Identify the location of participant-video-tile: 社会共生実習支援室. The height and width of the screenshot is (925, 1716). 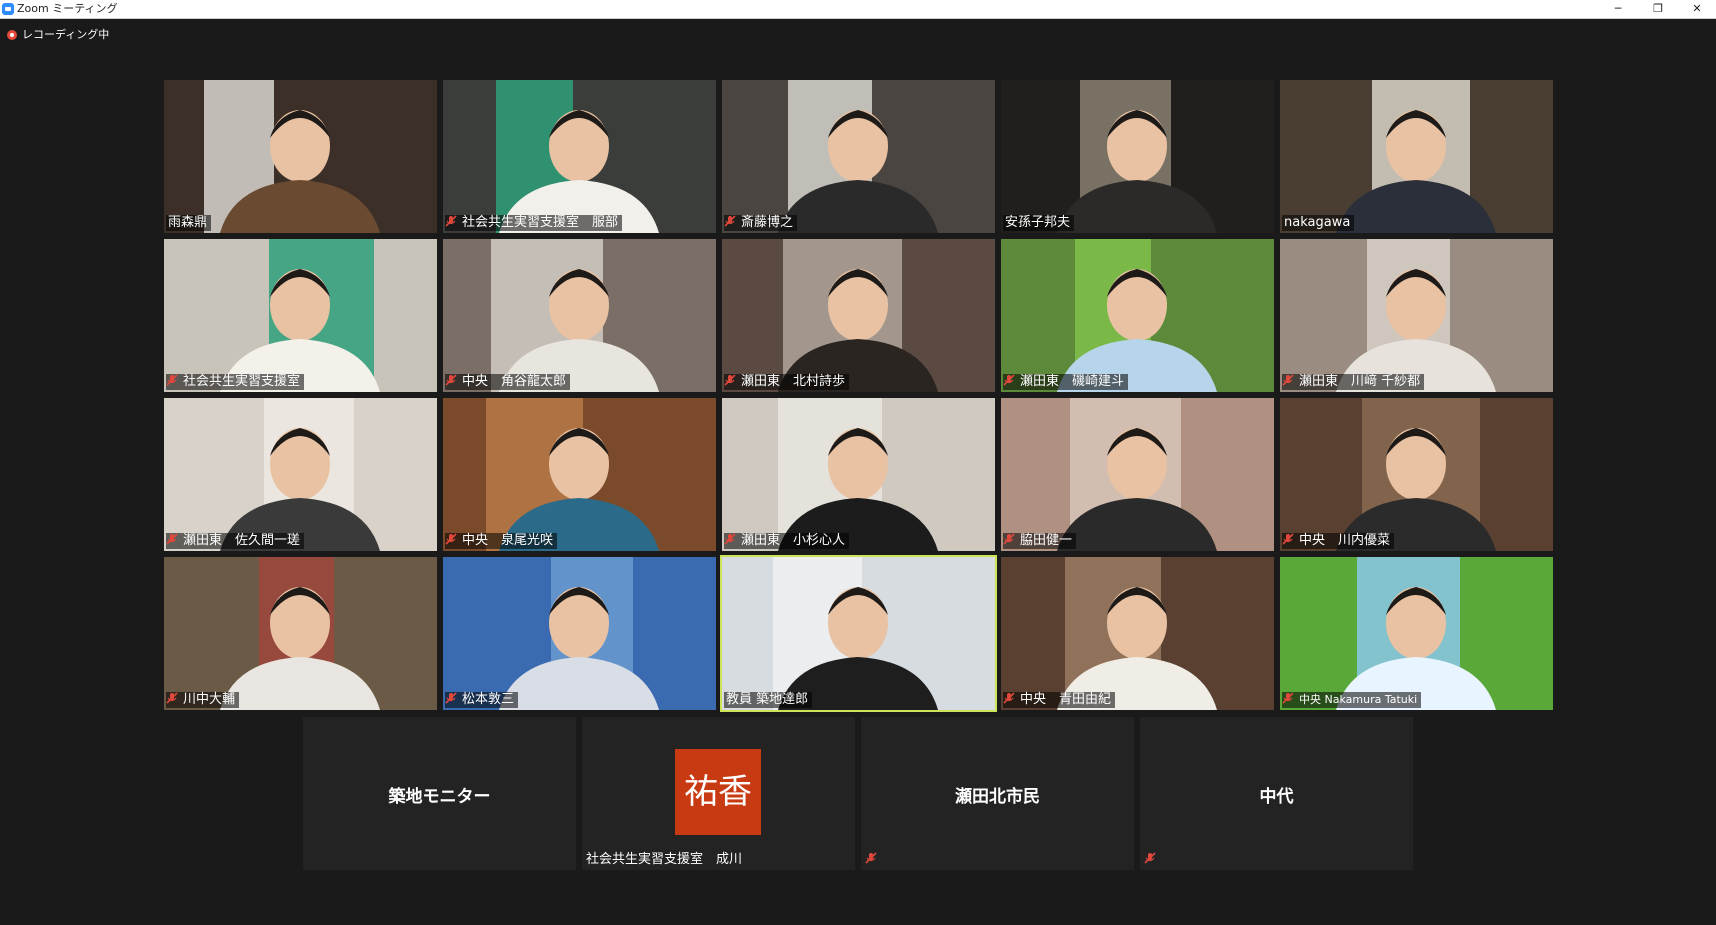
(300, 315).